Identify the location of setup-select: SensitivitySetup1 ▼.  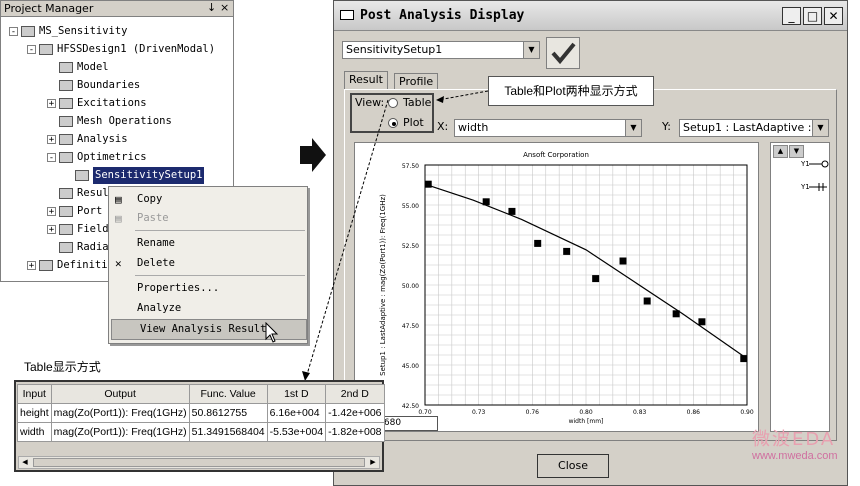
(441, 50).